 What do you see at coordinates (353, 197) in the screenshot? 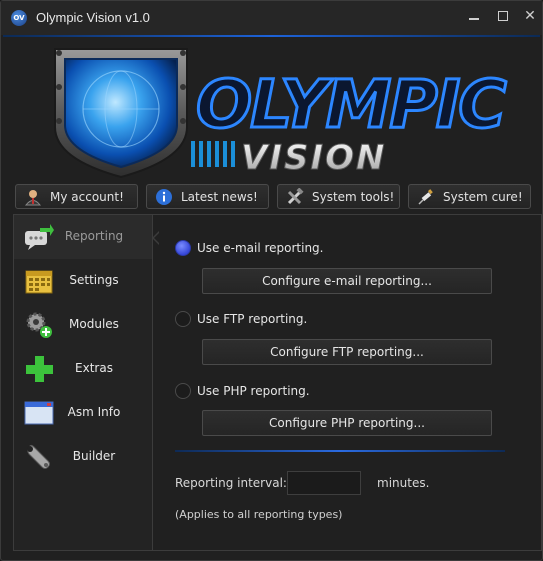
I see `system-tools-label: System tools!` at bounding box center [353, 197].